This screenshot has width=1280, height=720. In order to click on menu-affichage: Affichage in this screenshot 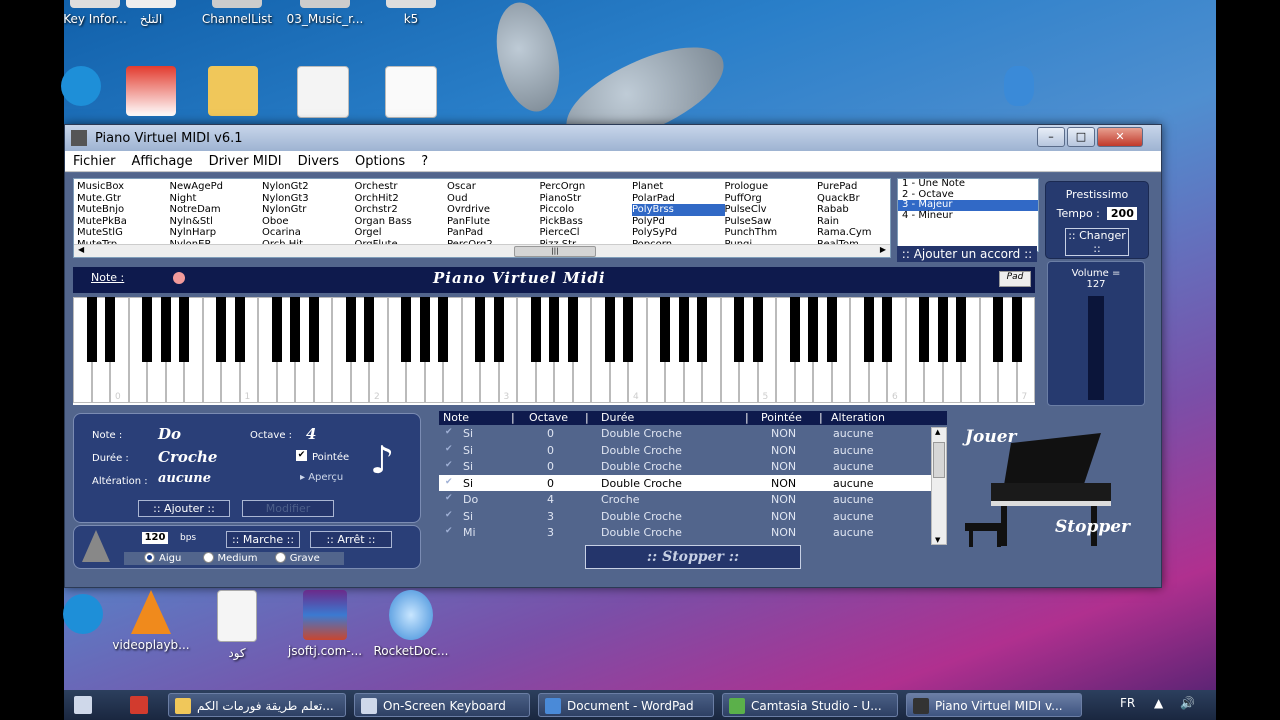, I will do `click(162, 161)`.